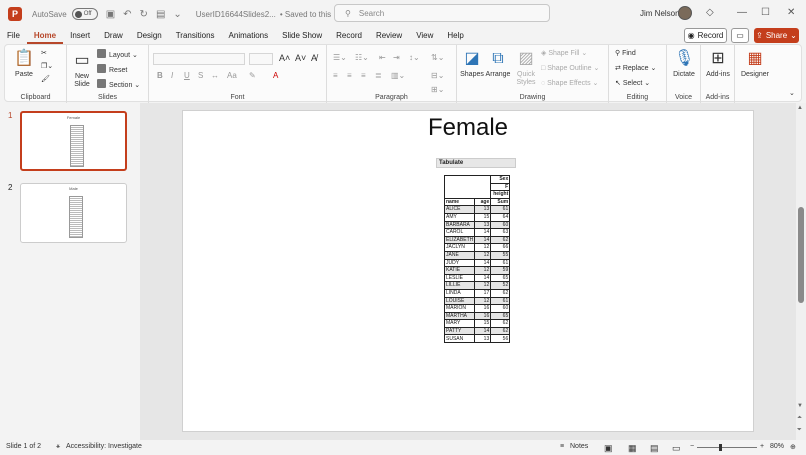 The height and width of the screenshot is (455, 806). Describe the element at coordinates (437, 89) in the screenshot. I see `smartart-icon: ⊞⌄` at that location.